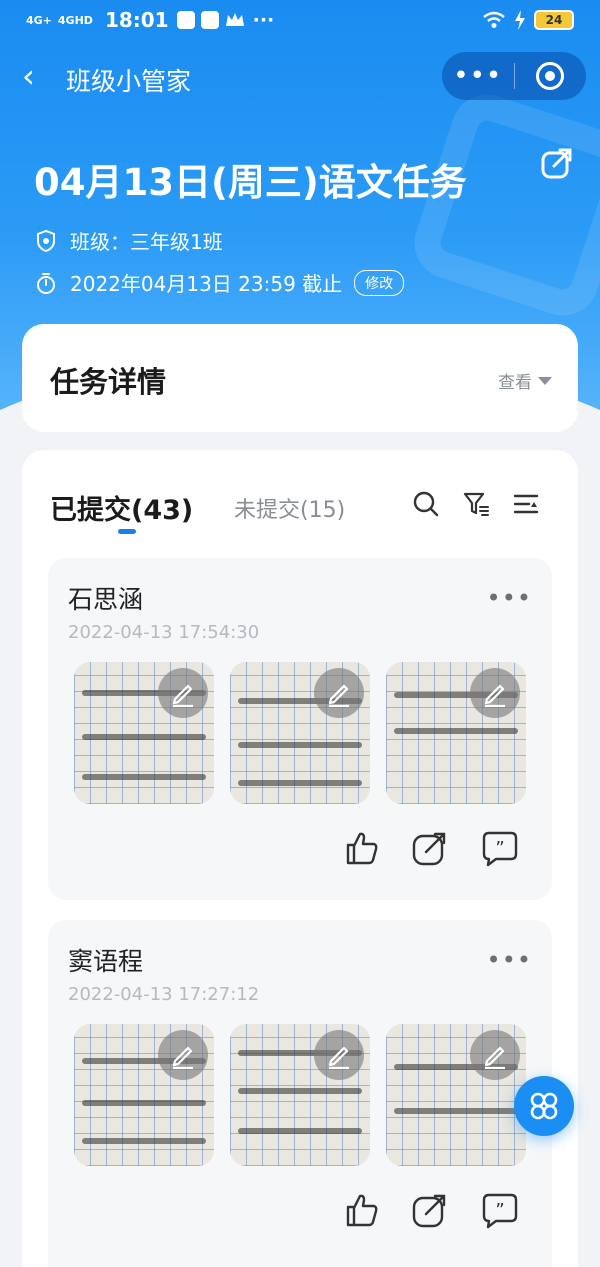 Image resolution: width=600 pixels, height=1267 pixels. Describe the element at coordinates (250, 182) in the screenshot. I see `task-title: 04月13日(周三)语文任务` at that location.